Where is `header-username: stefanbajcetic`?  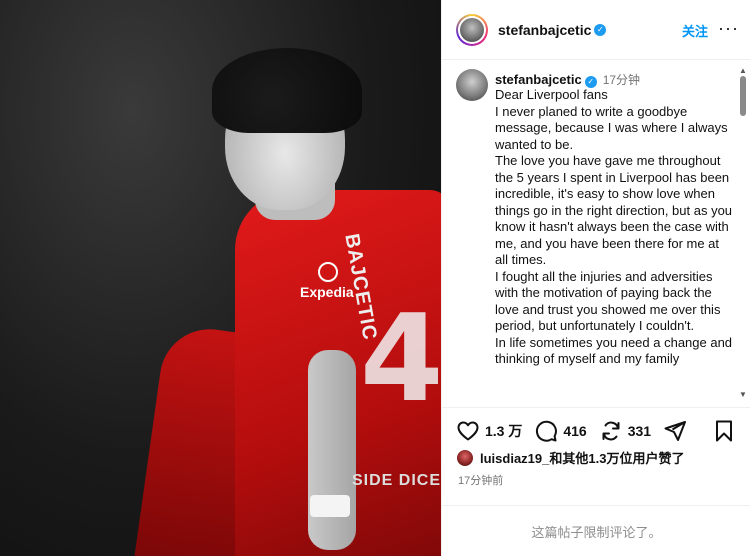
header-username: stefanbajcetic is located at coordinates (544, 30).